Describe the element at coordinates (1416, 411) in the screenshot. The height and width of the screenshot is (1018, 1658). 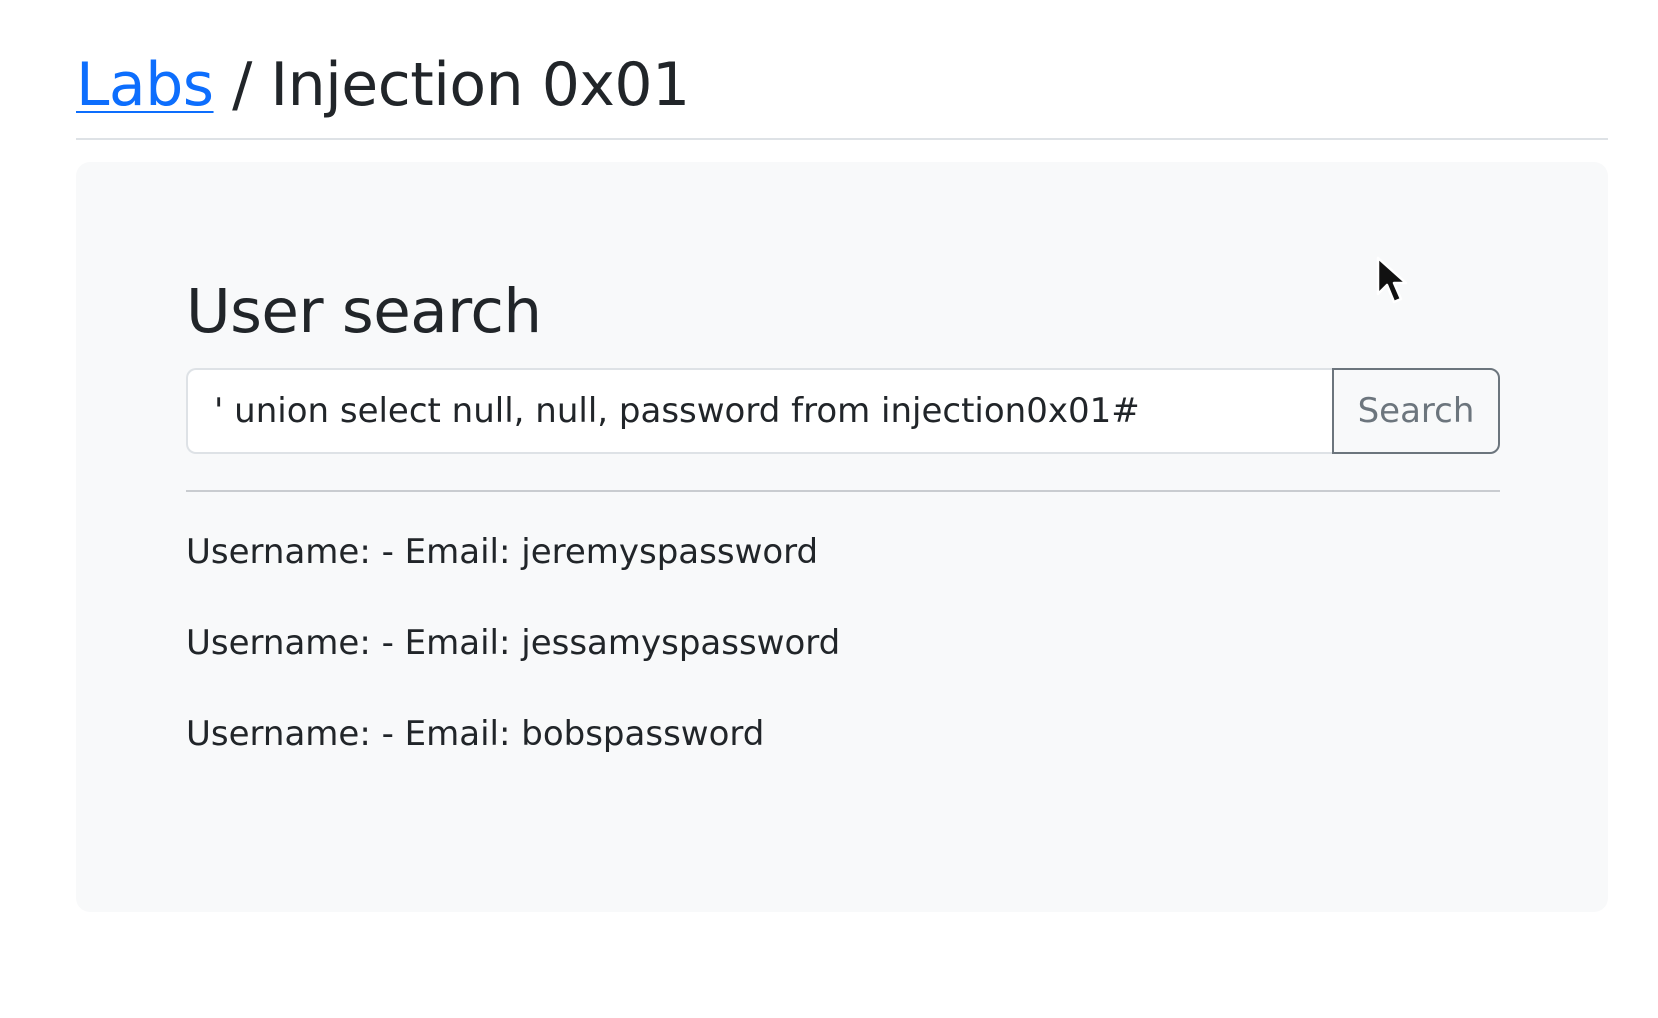
I see `search-button: Search` at that location.